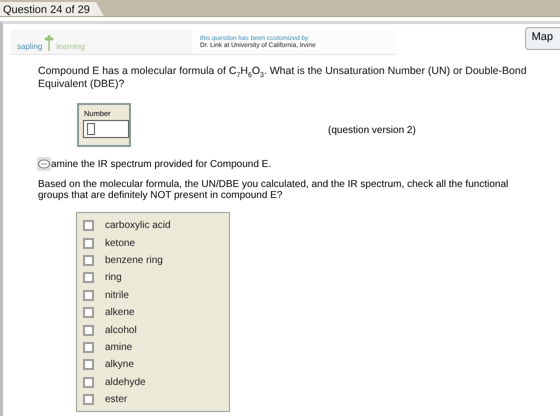 The image size is (560, 416). I want to click on option-label: amine, so click(118, 347).